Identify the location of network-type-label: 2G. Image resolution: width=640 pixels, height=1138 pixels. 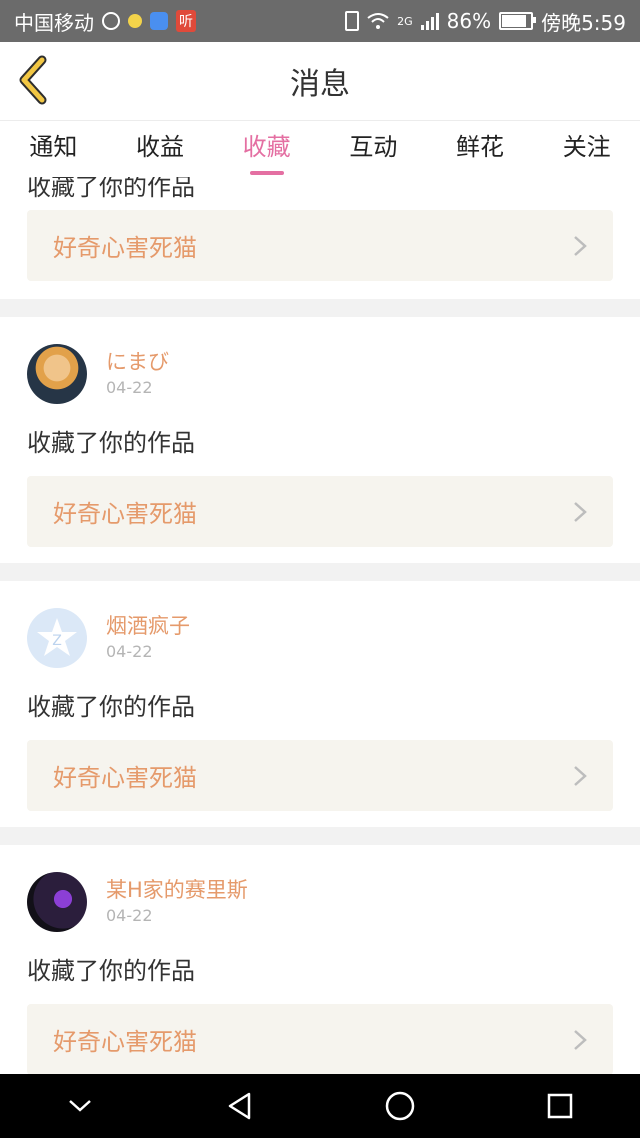
(405, 21).